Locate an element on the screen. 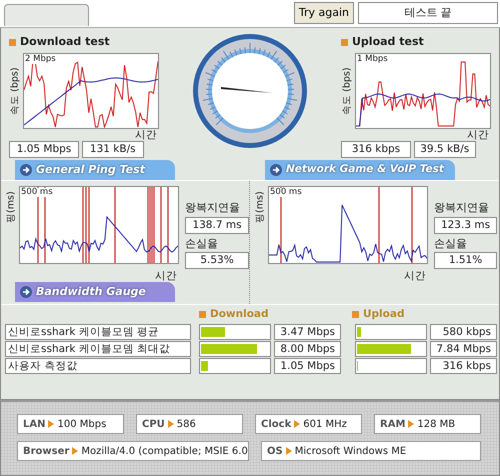 The height and width of the screenshot is (476, 500). latency-value: 123.3 ms is located at coordinates (465, 225).